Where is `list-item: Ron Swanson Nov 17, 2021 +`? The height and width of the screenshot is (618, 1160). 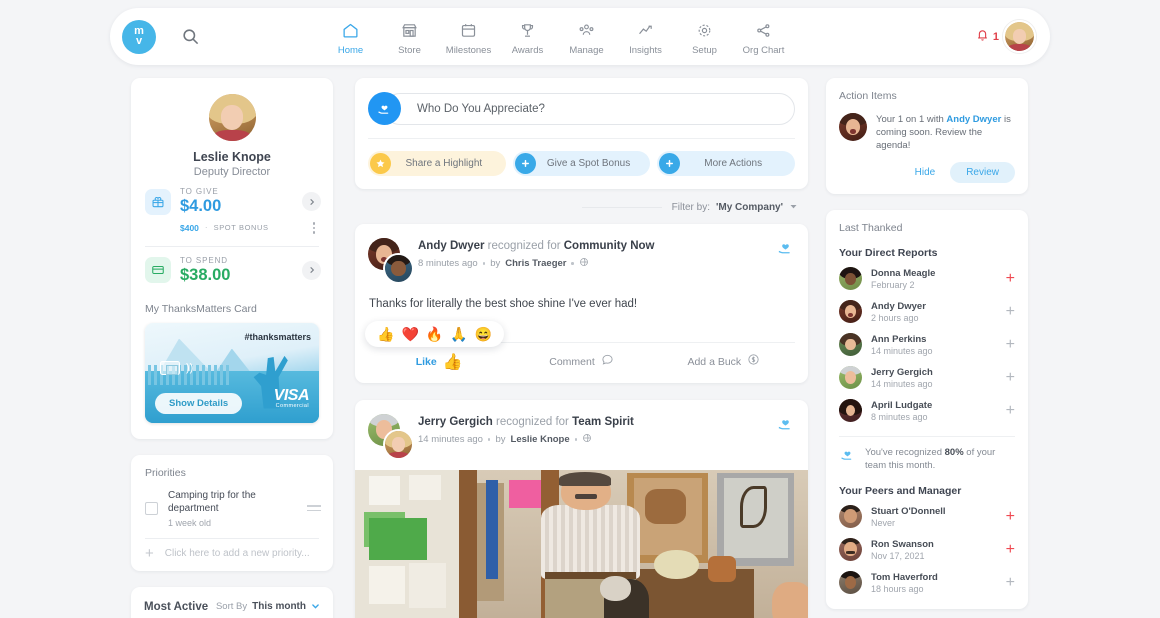 list-item: Ron Swanson Nov 17, 2021 + is located at coordinates (927, 549).